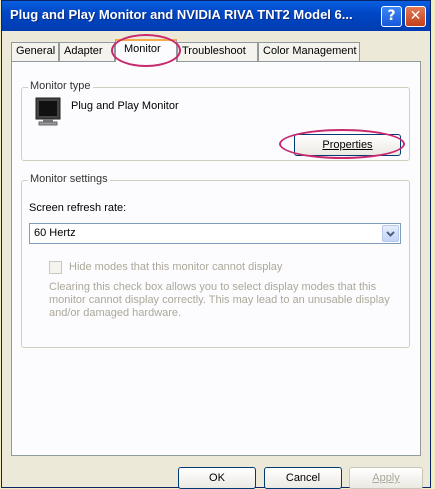 This screenshot has height=489, width=435. What do you see at coordinates (69, 179) in the screenshot?
I see `monitor-settings-legend: Monitor settings` at bounding box center [69, 179].